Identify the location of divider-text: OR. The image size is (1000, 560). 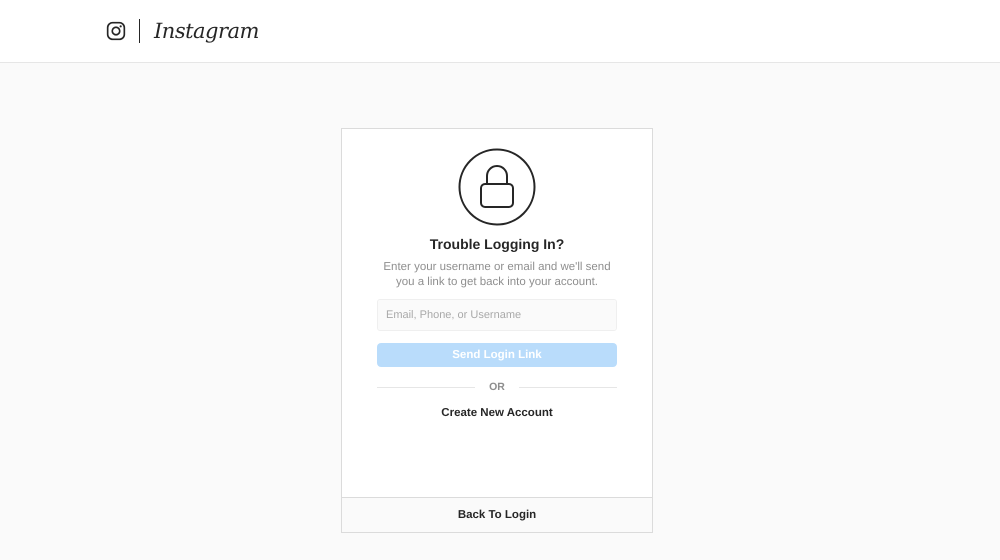
(497, 387).